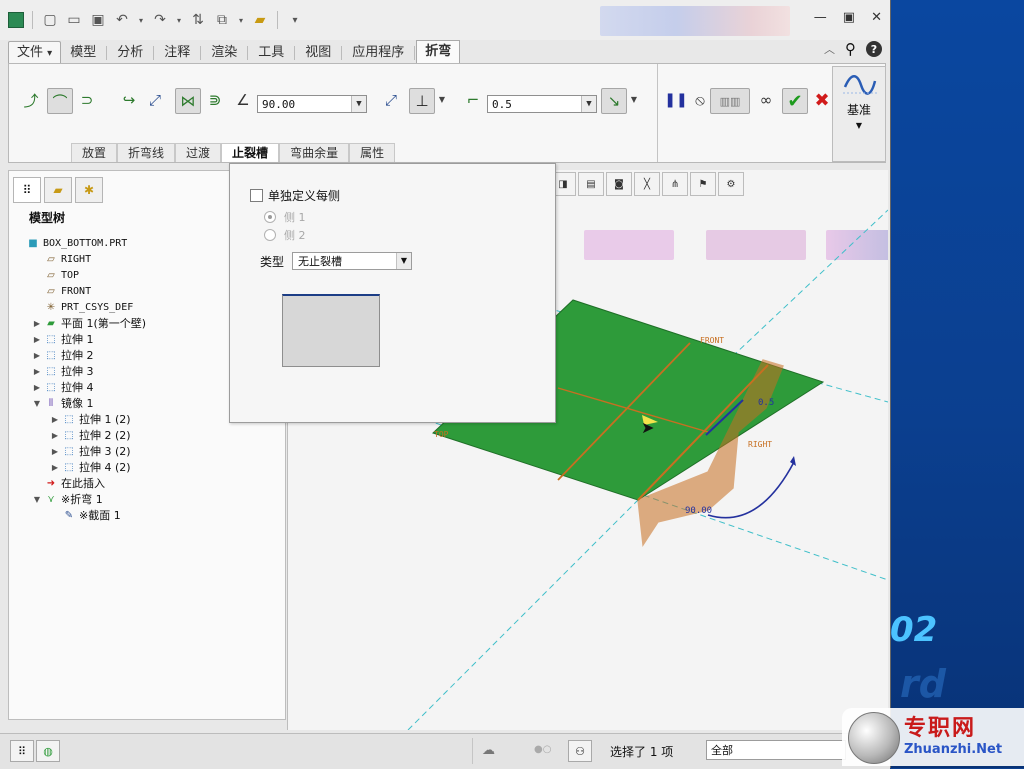  I want to click on tree-item-label: 拉伸 1 (2), so click(105, 419).